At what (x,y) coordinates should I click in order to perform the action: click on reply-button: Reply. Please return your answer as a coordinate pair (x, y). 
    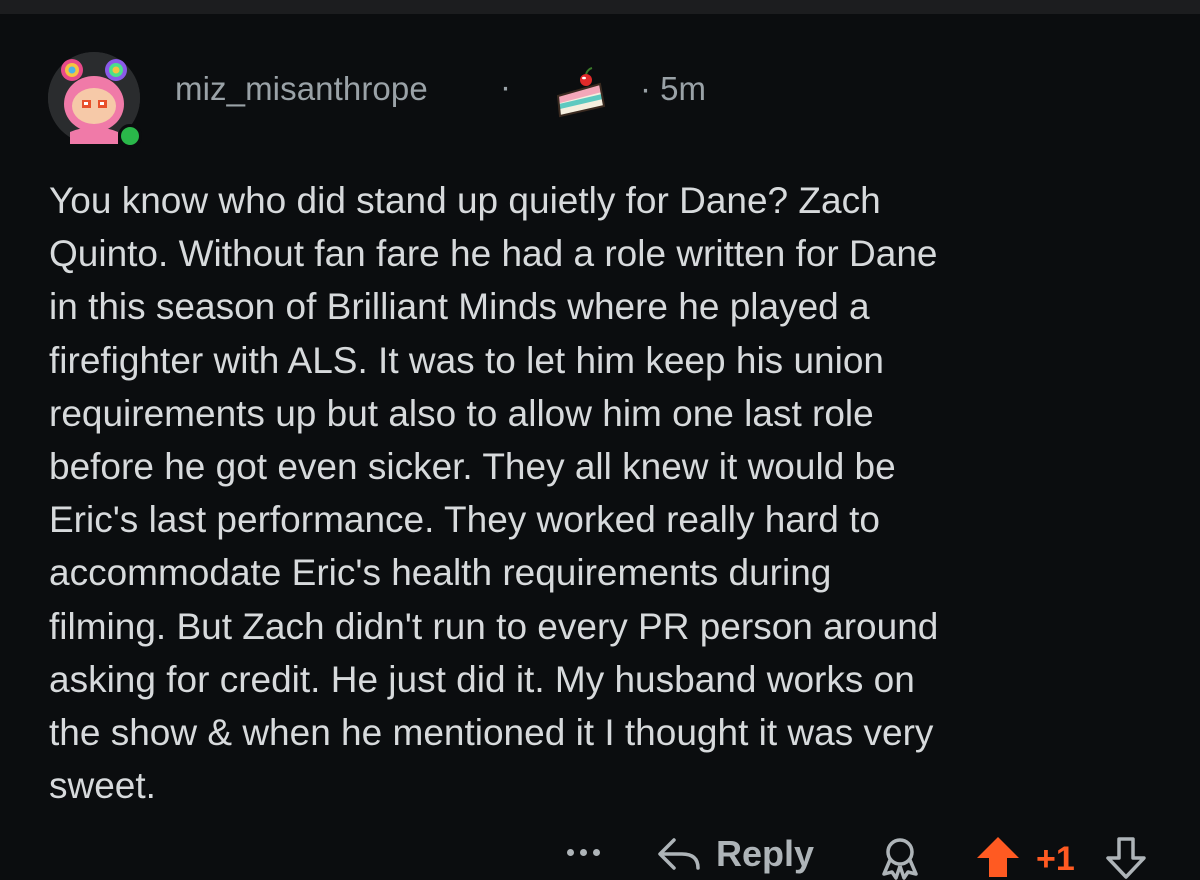
    Looking at the image, I should click on (735, 854).